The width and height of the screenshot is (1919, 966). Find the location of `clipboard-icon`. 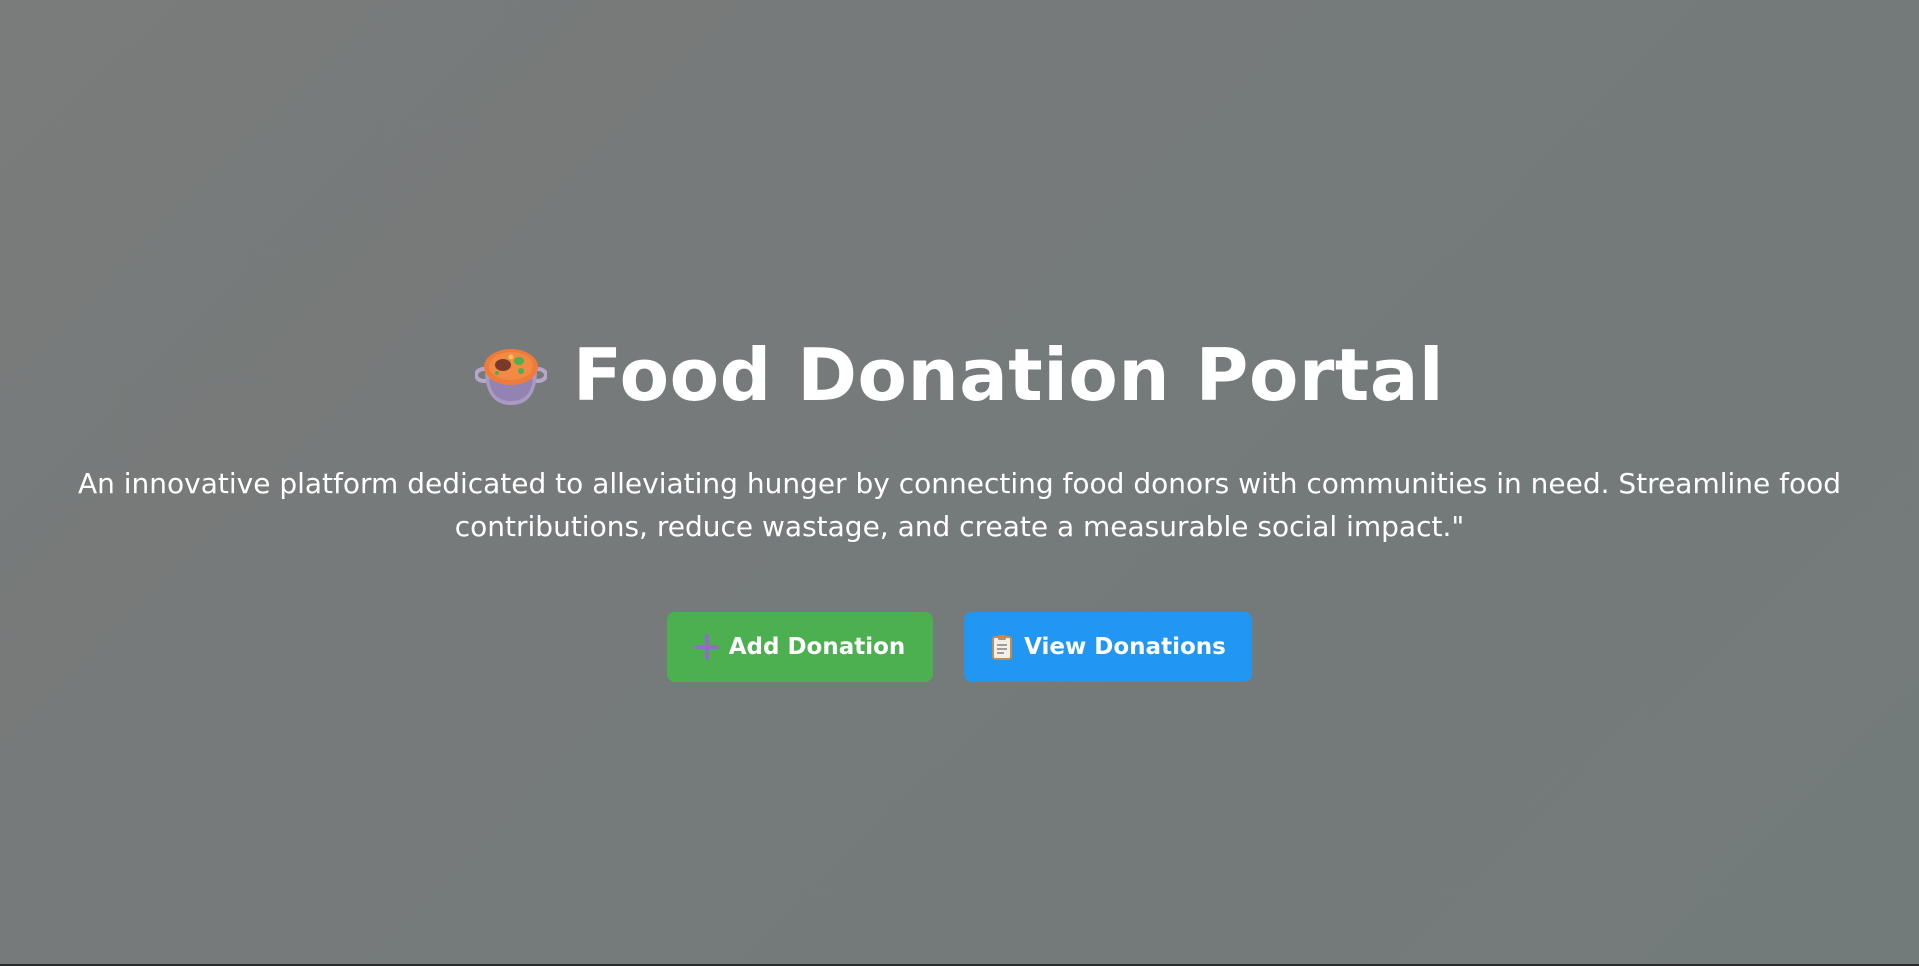

clipboard-icon is located at coordinates (1002, 647).